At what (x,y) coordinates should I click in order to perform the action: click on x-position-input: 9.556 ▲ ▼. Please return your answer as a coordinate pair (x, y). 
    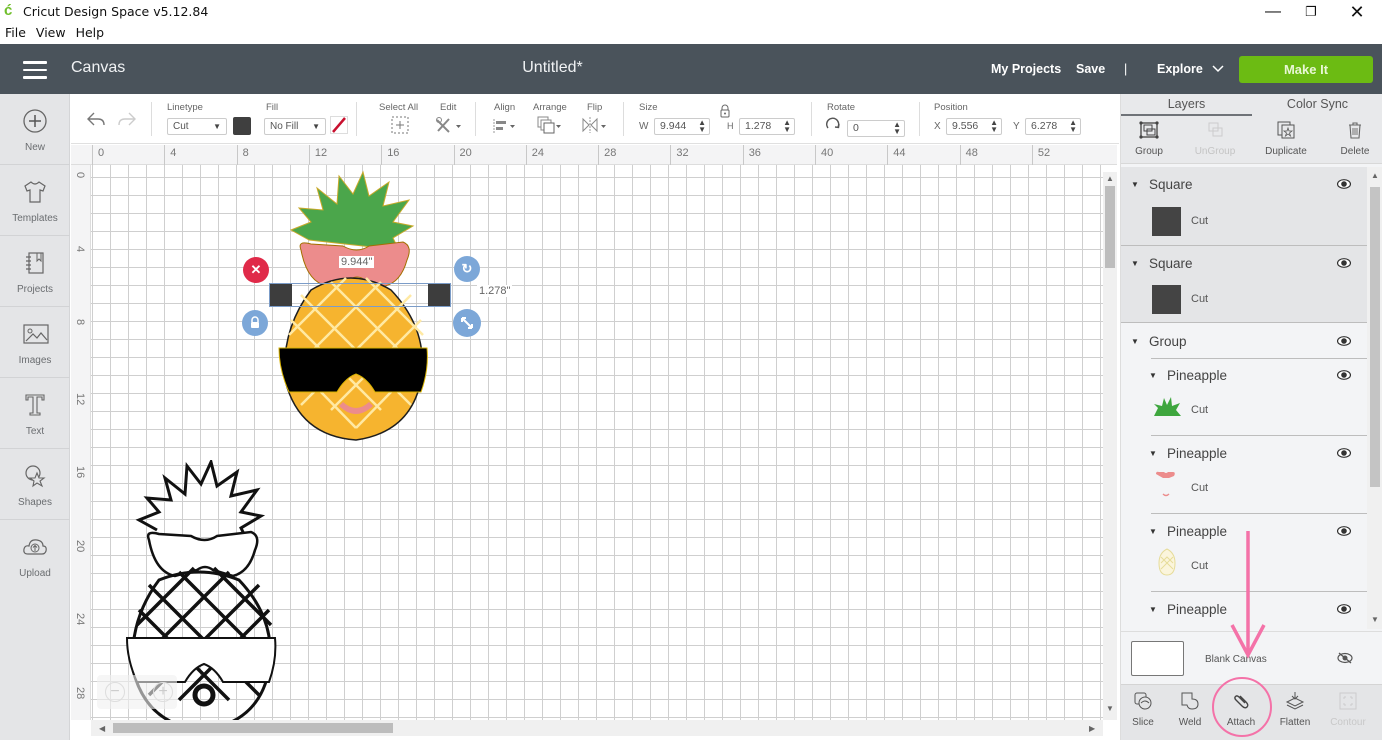
    Looking at the image, I should click on (974, 126).